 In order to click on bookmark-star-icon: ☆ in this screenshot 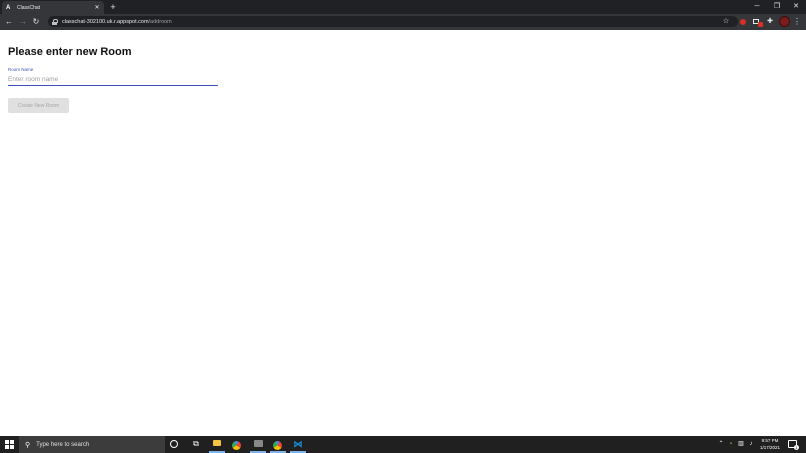, I will do `click(726, 22)`.